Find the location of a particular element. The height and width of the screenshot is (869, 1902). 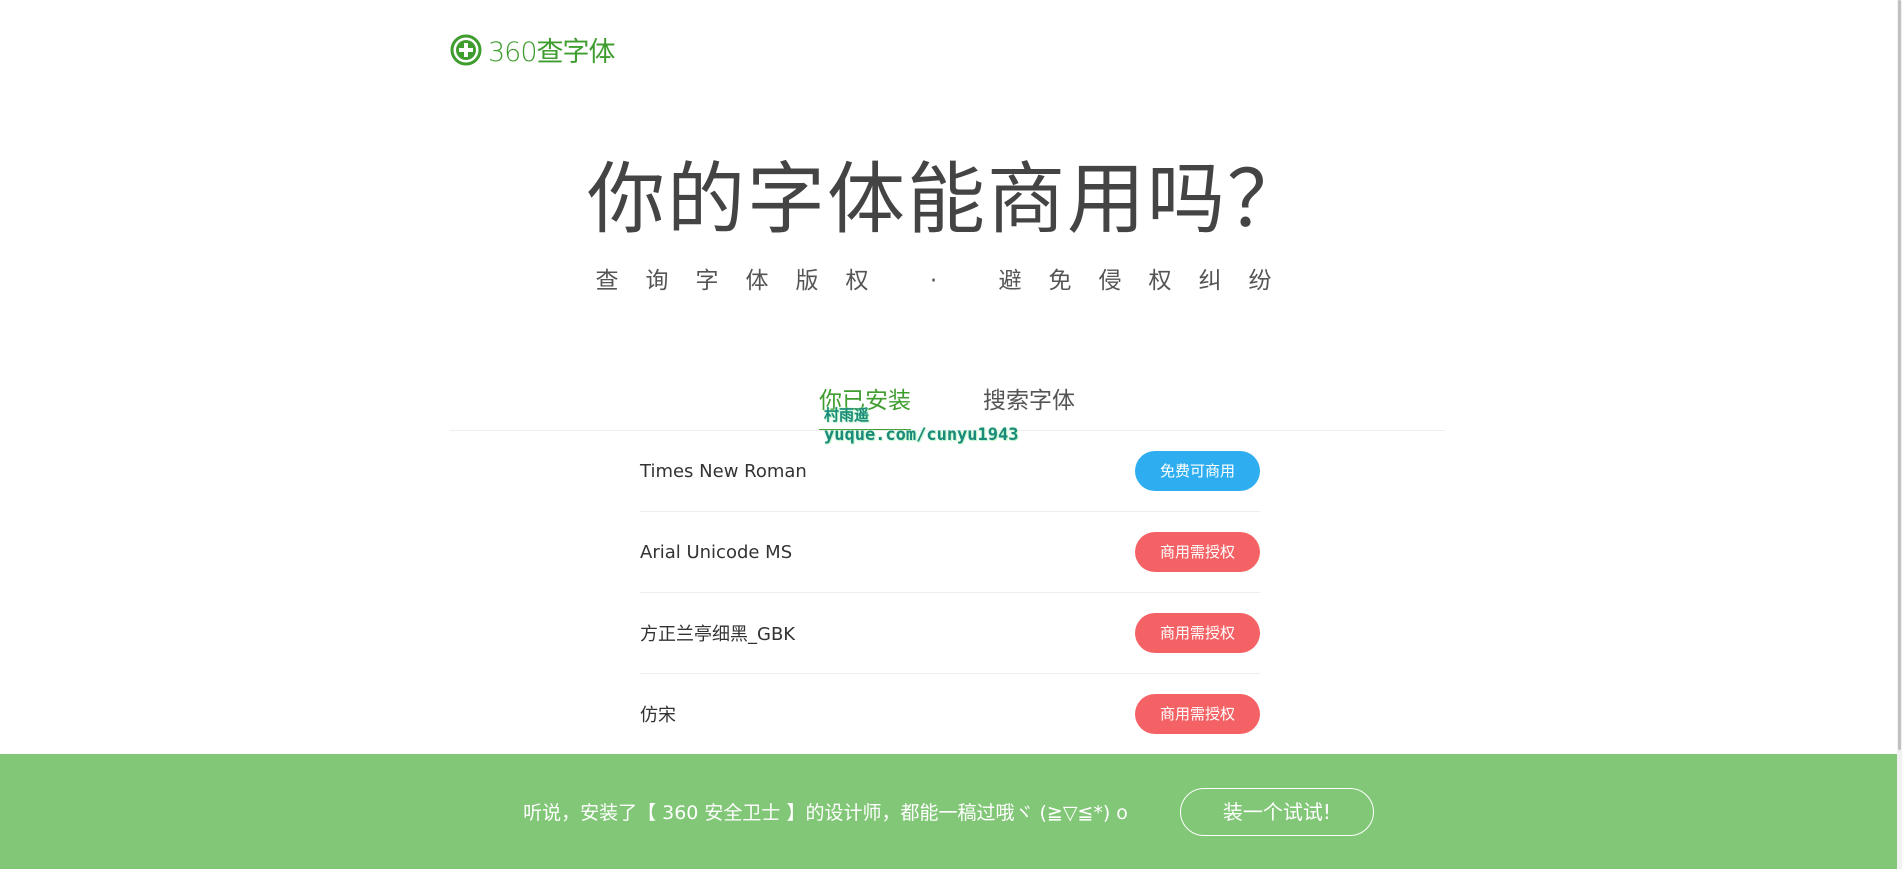

list-item: Arial Unicode MS 商用需授权 is located at coordinates (950, 552).